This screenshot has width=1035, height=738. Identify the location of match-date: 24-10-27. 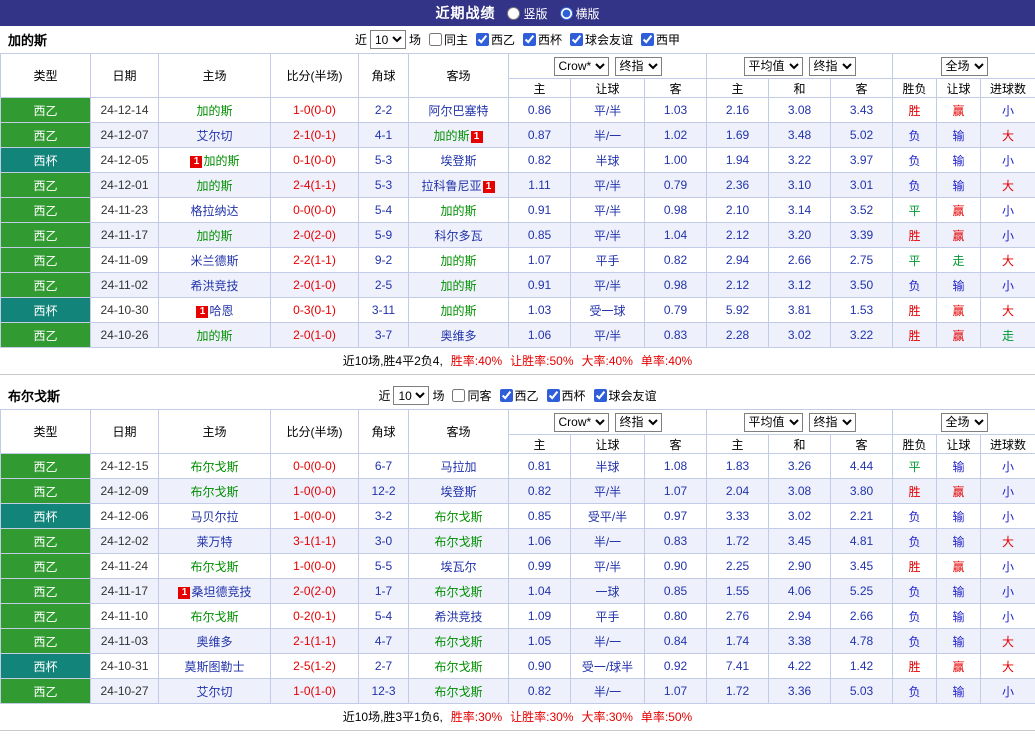
(125, 691).